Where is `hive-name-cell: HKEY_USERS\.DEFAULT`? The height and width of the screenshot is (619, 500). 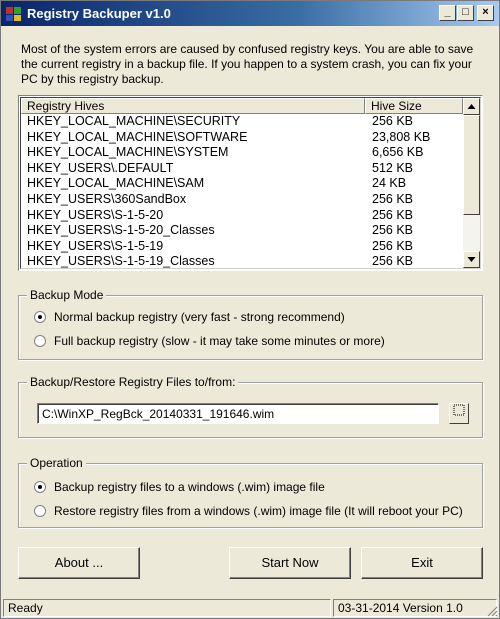
hive-name-cell: HKEY_USERS\.DEFAULT is located at coordinates (100, 167).